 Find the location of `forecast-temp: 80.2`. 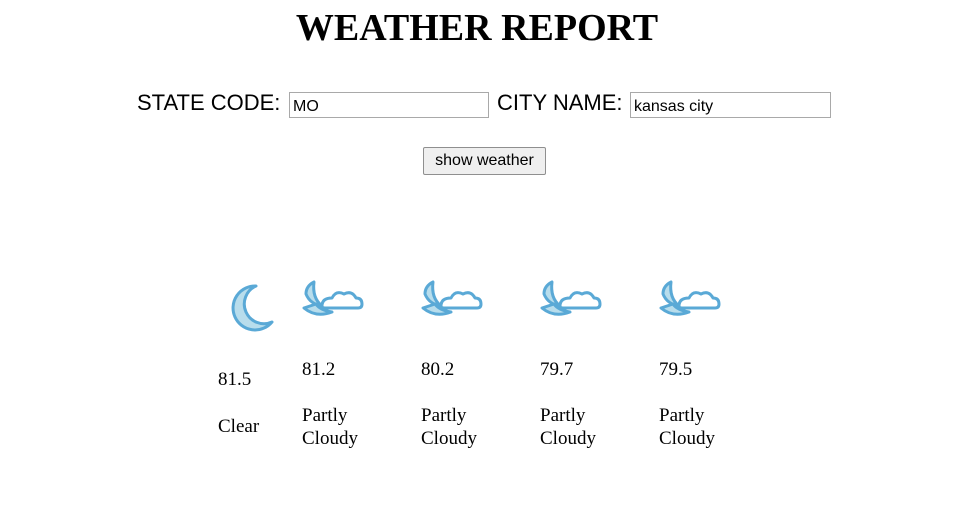

forecast-temp: 80.2 is located at coordinates (438, 369).